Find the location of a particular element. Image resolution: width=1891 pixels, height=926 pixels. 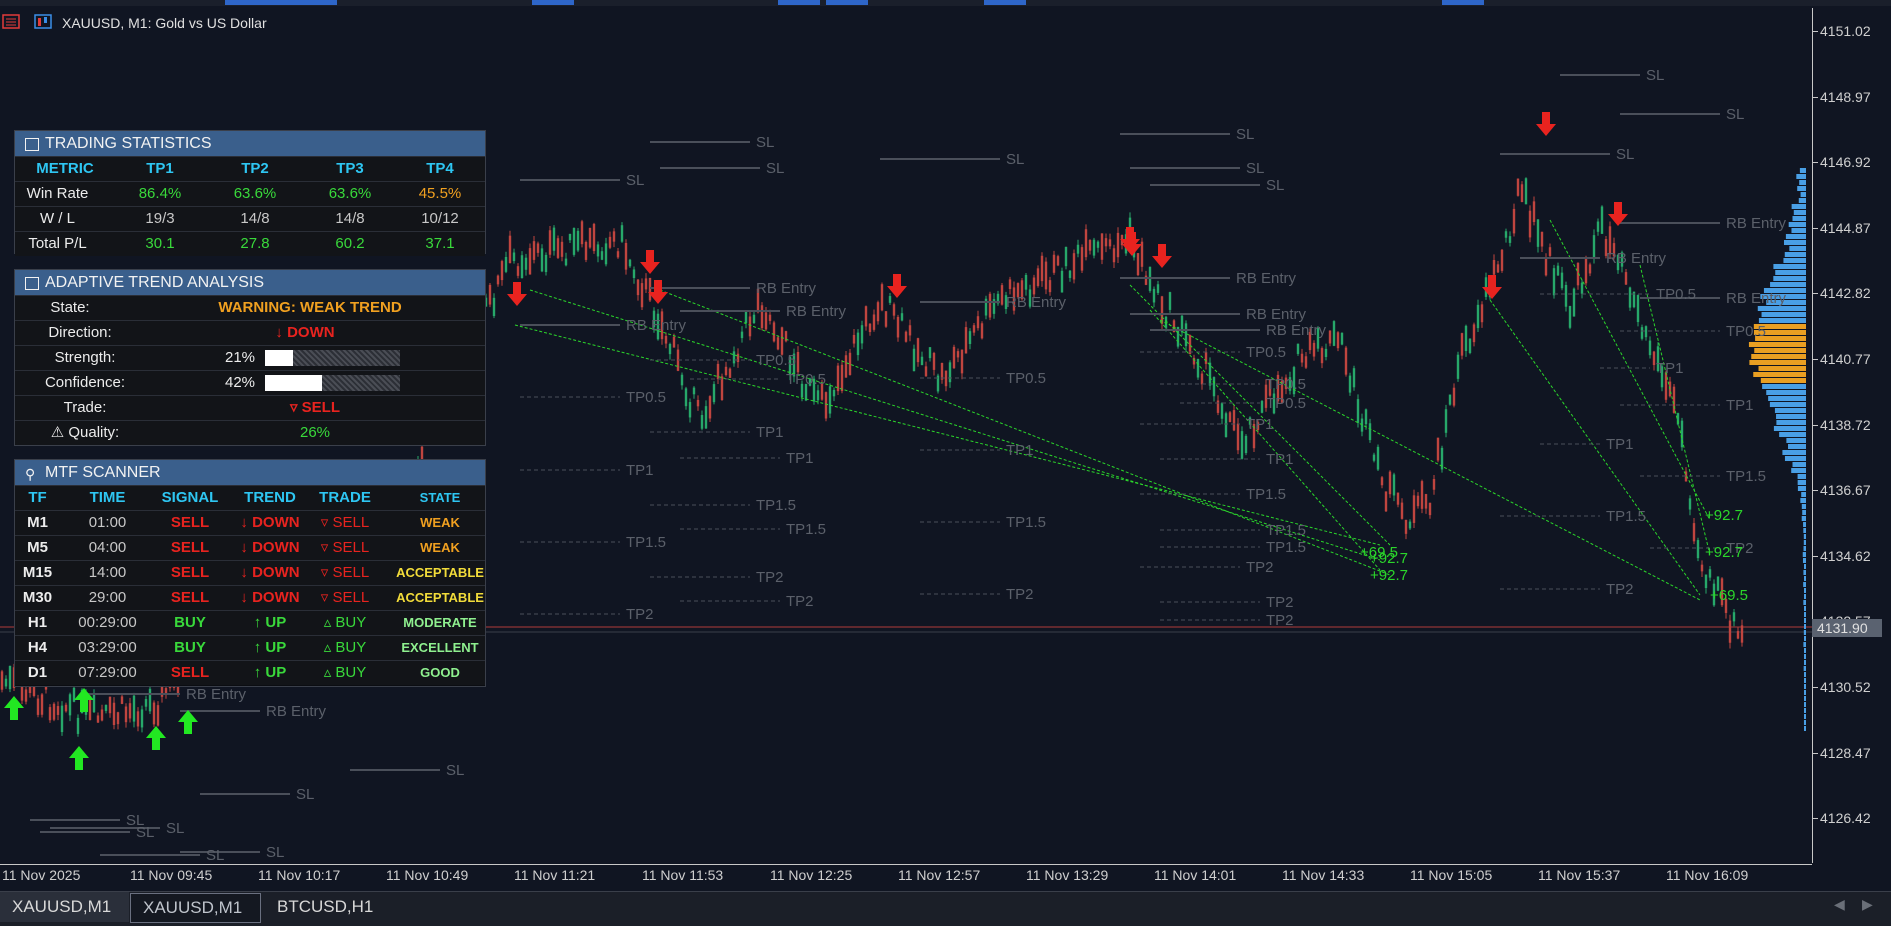

time-axis is located at coordinates (906, 864).